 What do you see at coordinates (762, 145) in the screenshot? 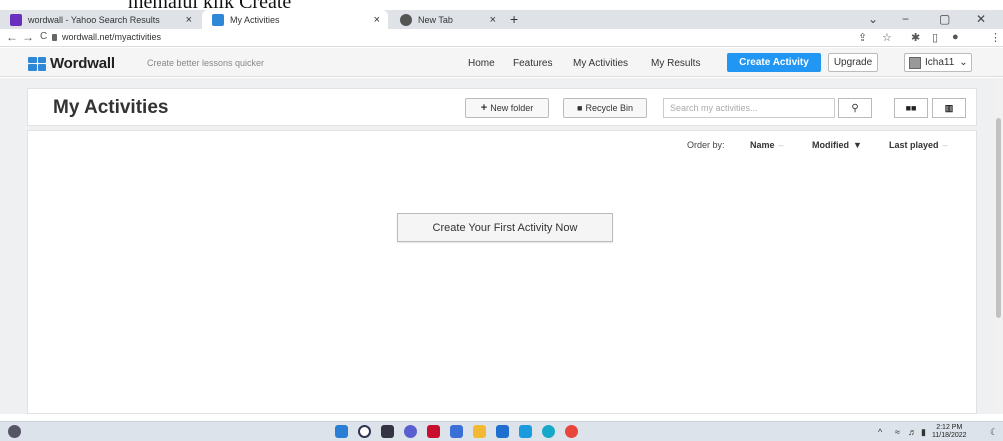
I see `order-option-label: Name` at bounding box center [762, 145].